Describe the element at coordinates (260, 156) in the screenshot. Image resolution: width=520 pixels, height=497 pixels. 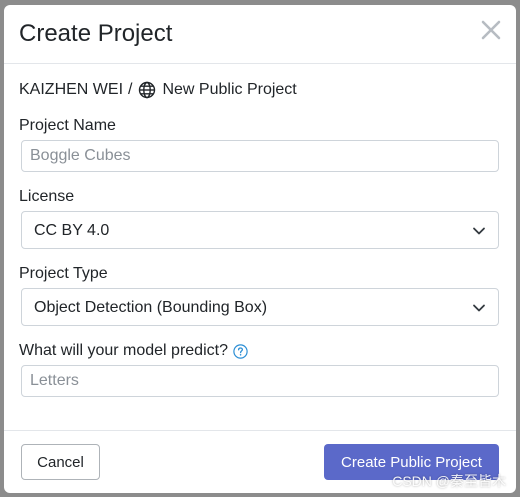
I see `project-name-input` at that location.